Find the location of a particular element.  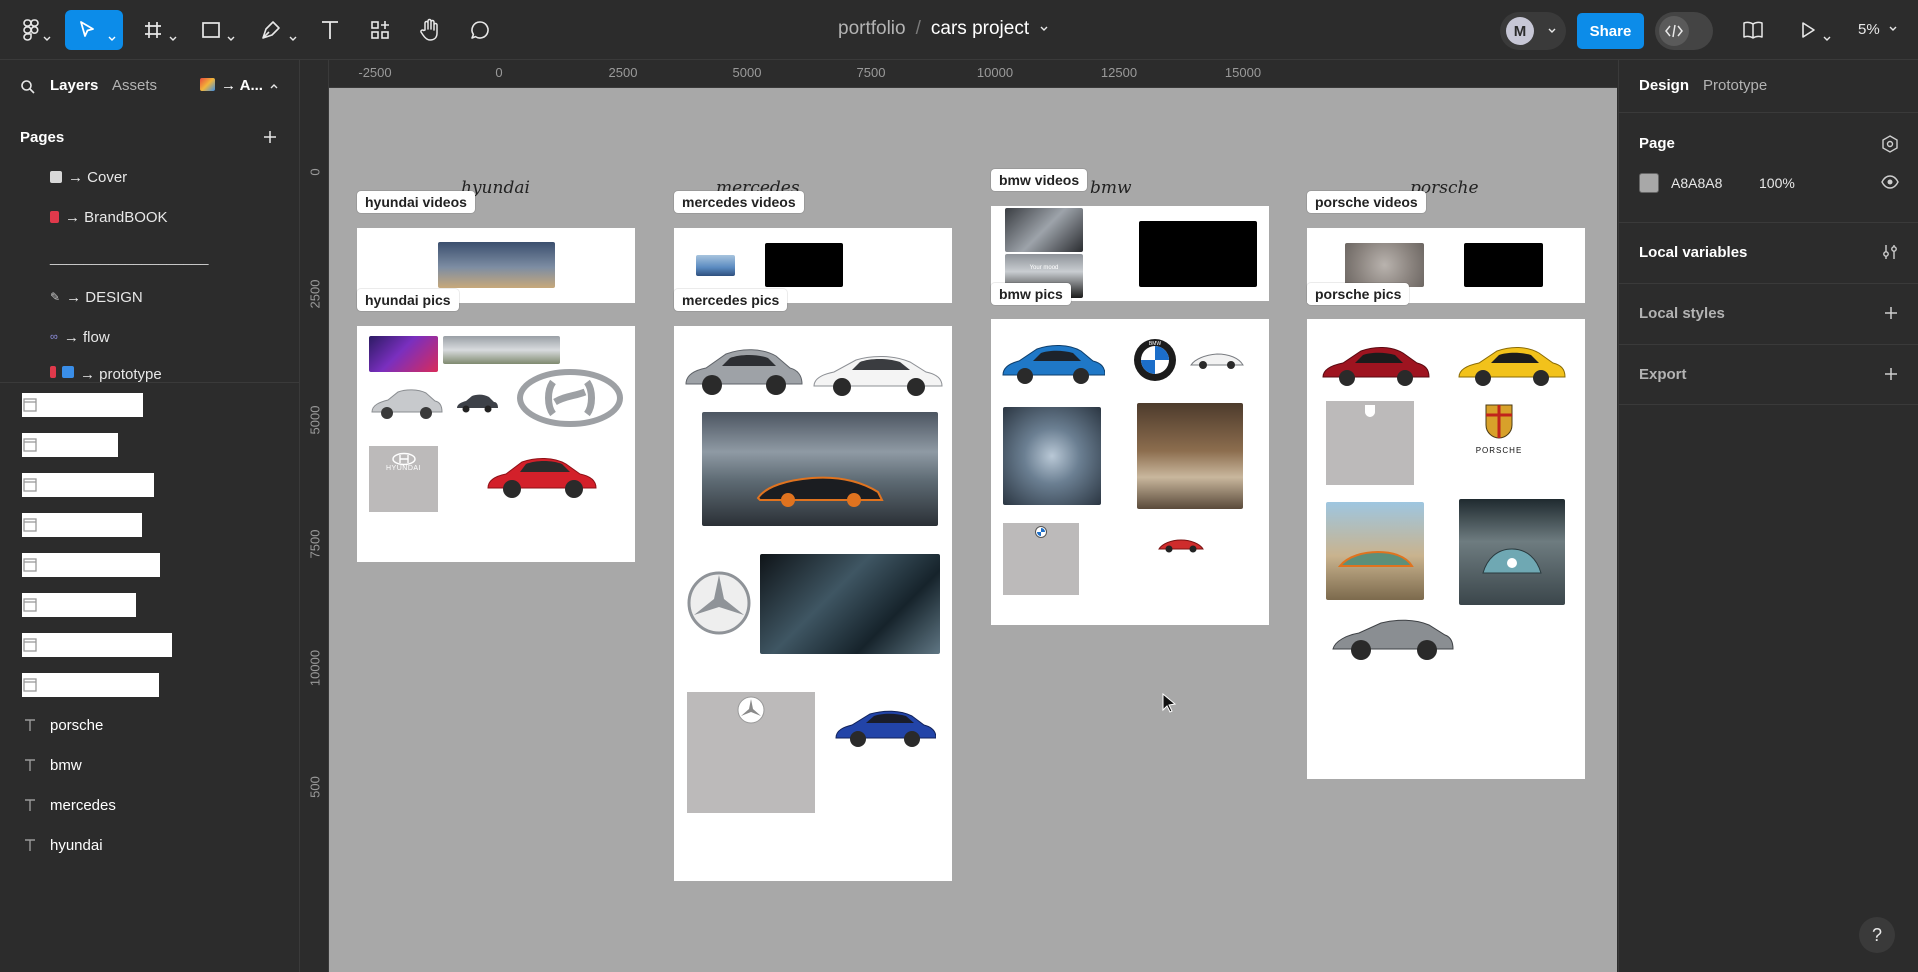

red-911-image is located at coordinates (1375, 365).